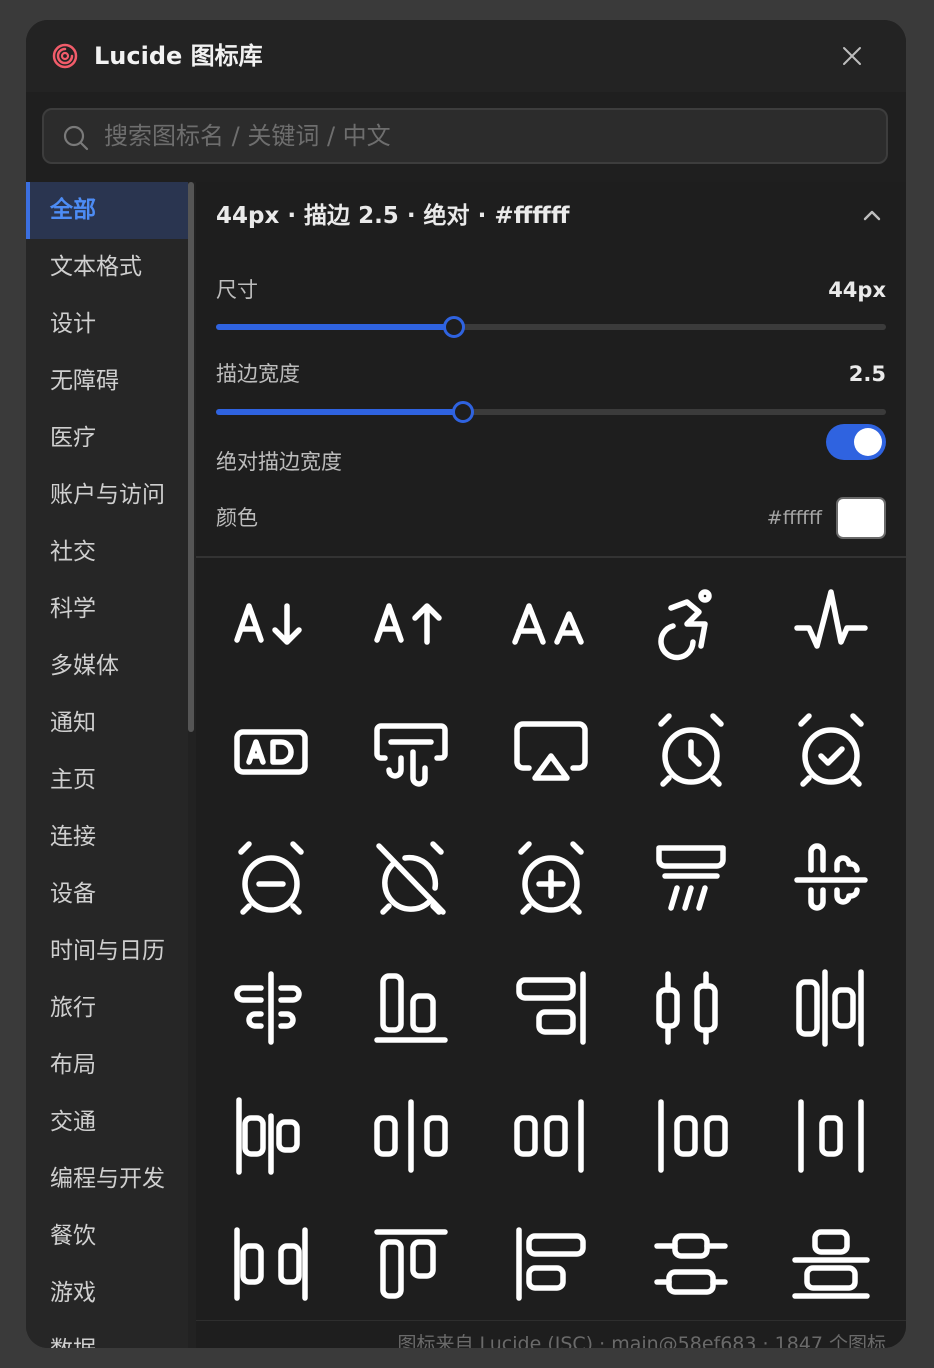 The image size is (934, 1368). I want to click on stroke-slider, so click(551, 412).